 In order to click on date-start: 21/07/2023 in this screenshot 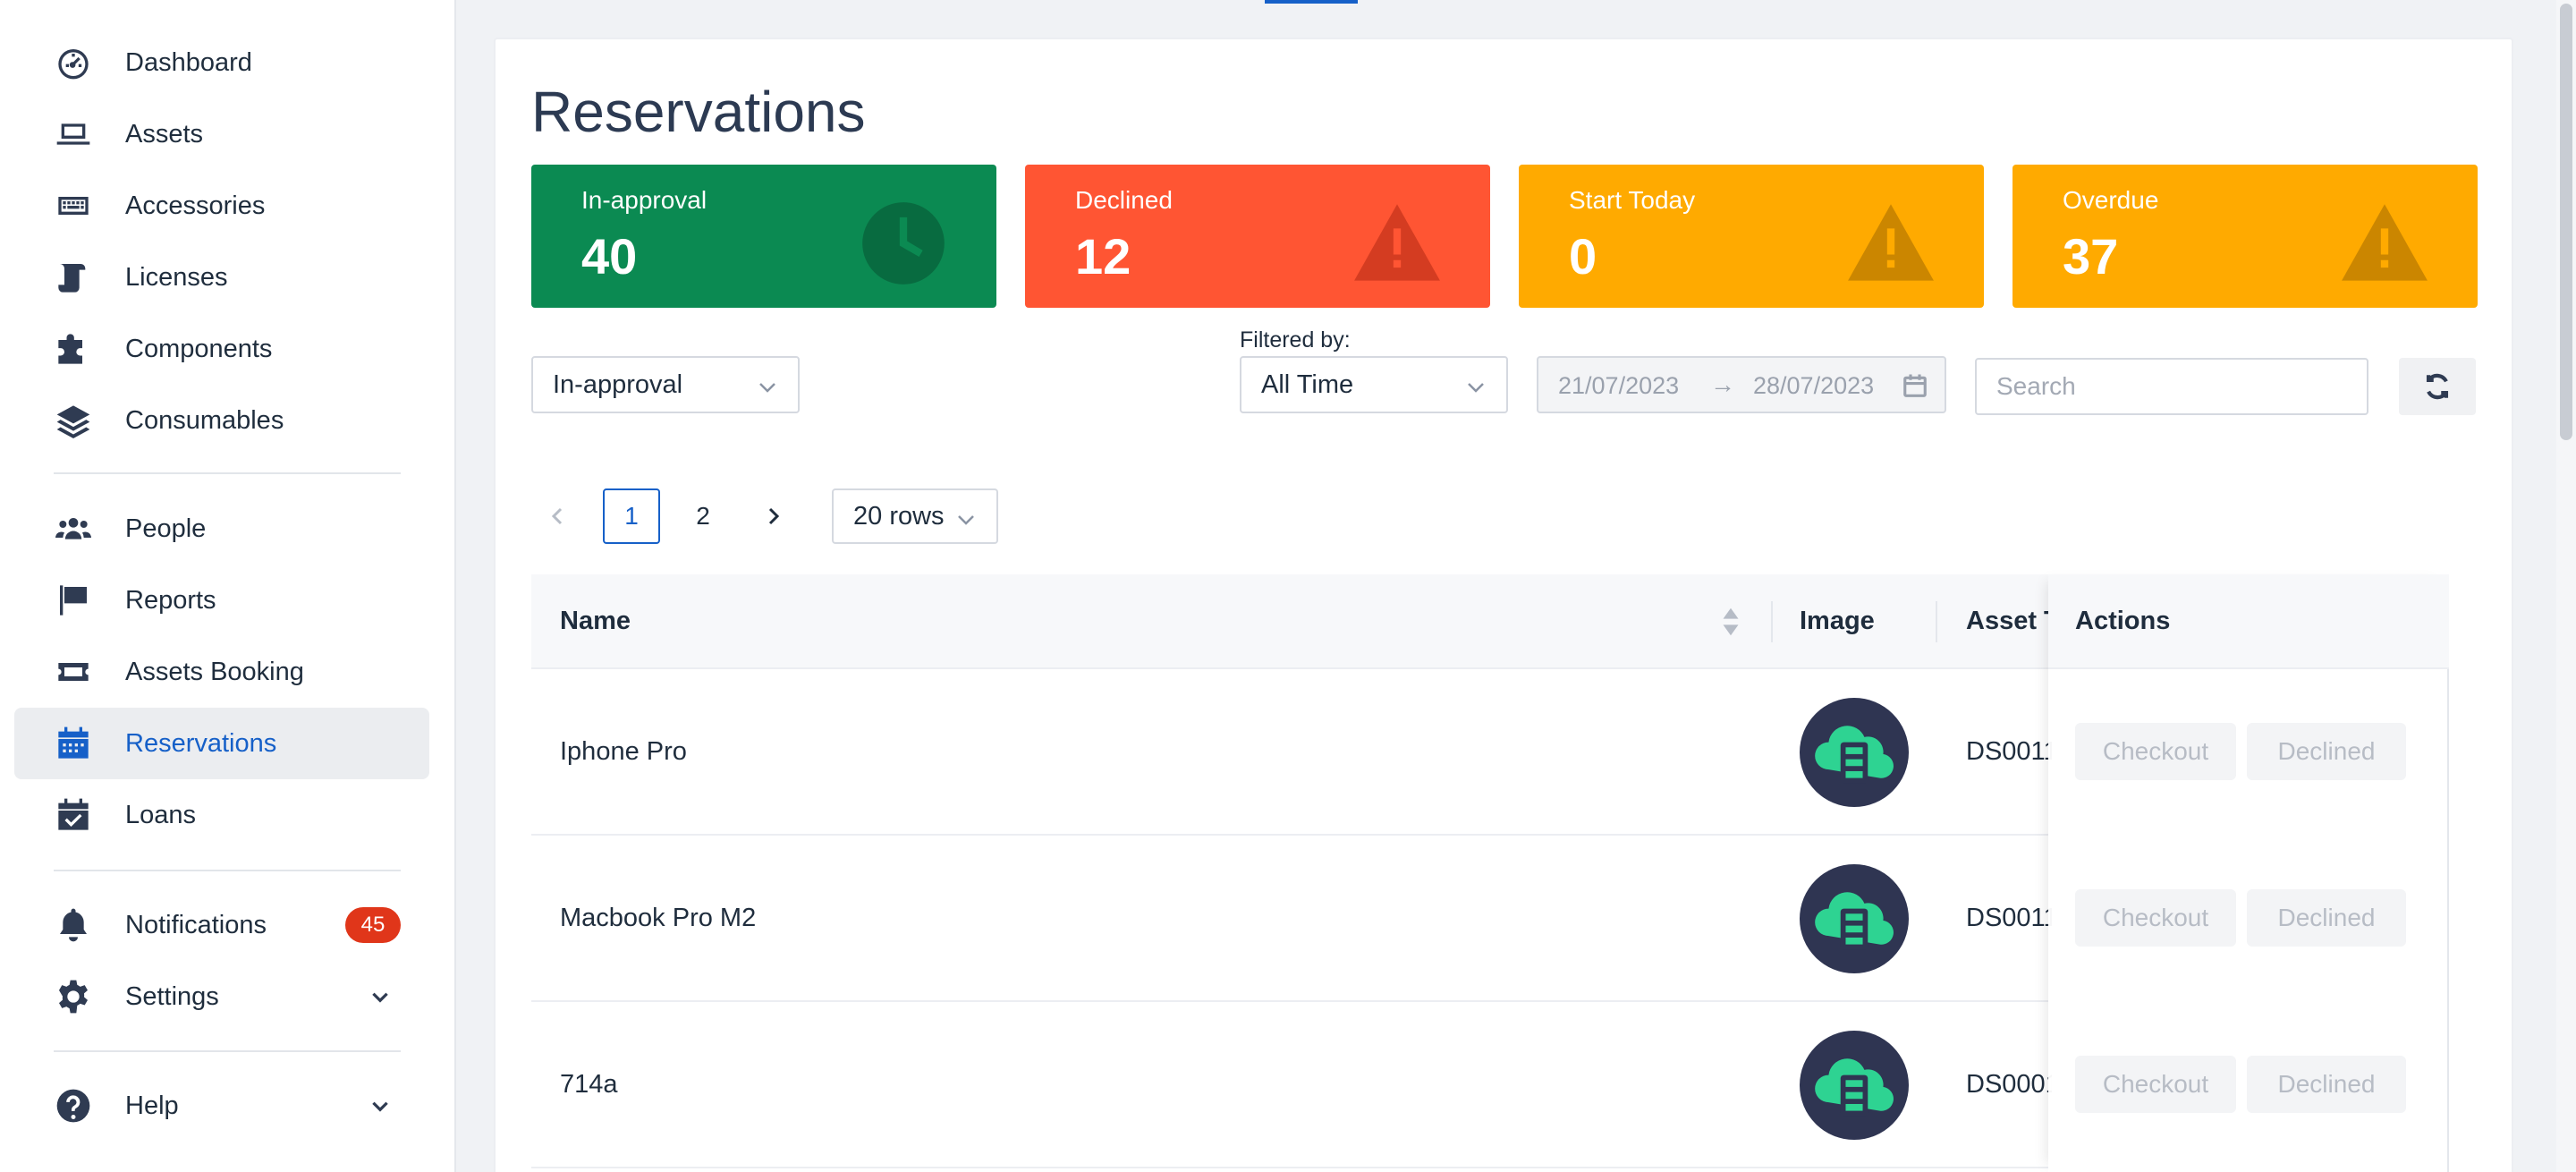, I will do `click(1619, 386)`.